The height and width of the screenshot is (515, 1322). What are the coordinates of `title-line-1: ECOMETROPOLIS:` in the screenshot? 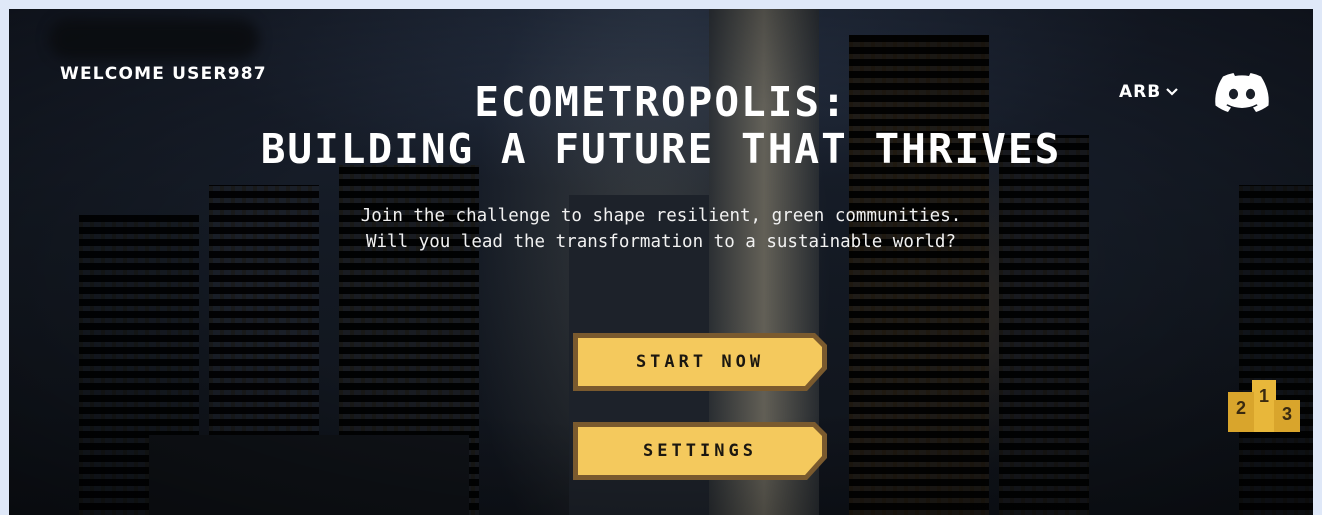 It's located at (661, 102).